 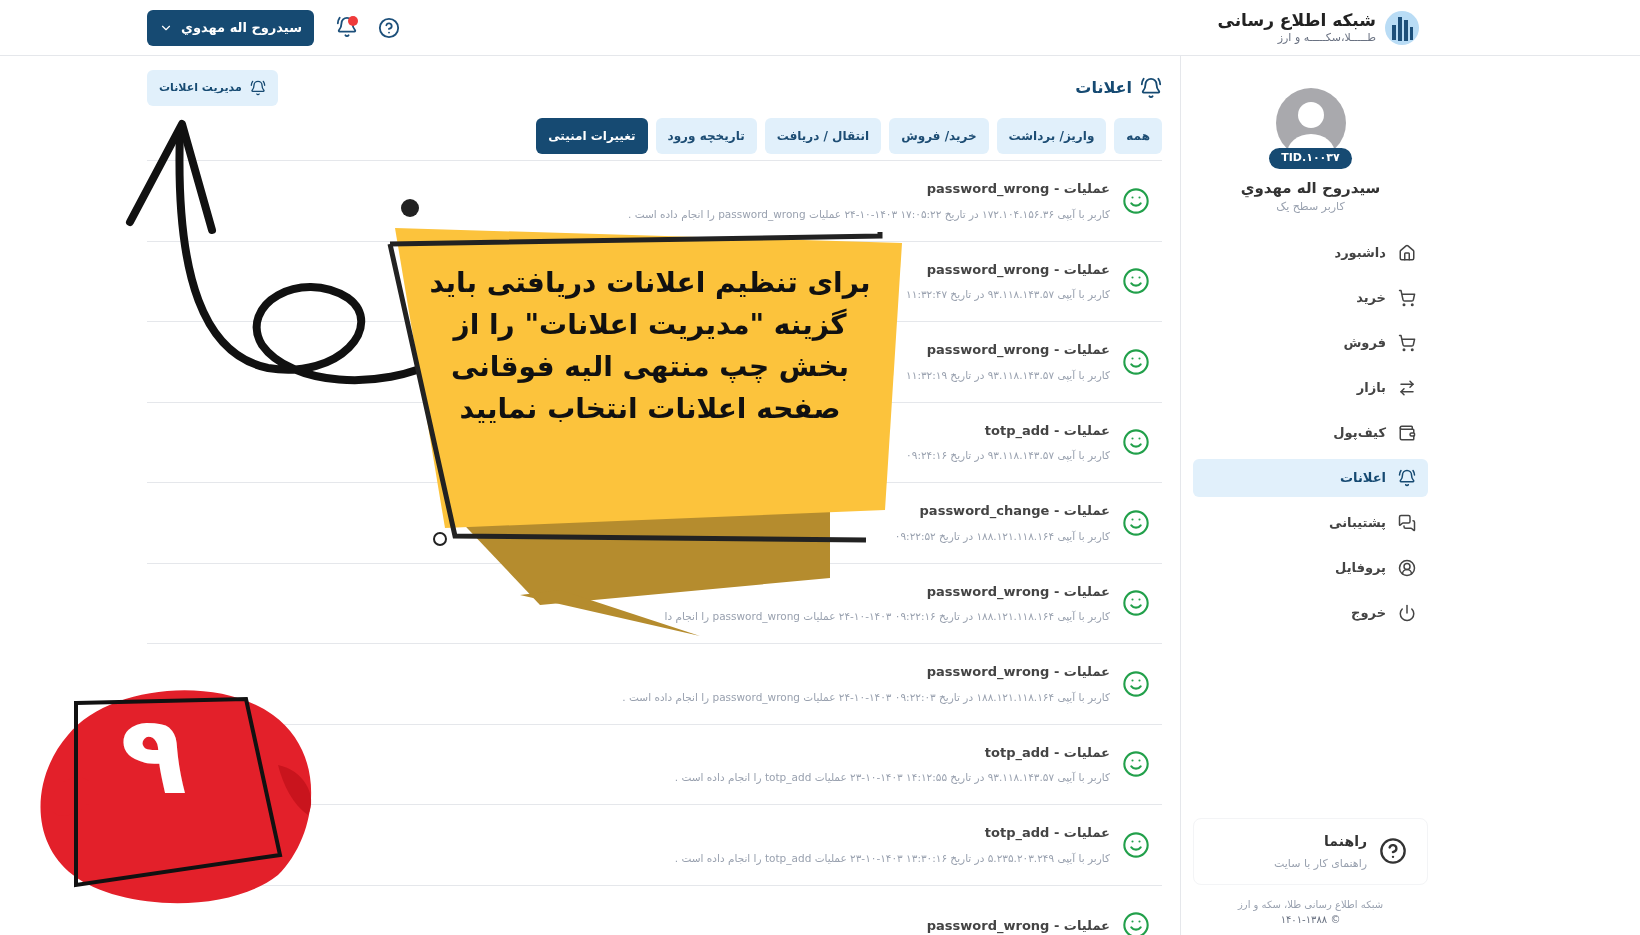 What do you see at coordinates (887, 617) in the screenshot?
I see `notification-description: کاربر با آیپی ۱۸۸.۱۲۱.۱۱۸.۱۶۴ در تاریخ ۰۹:۲۲:۱۶ ۱۴۰۳-۱۰-۲۴ عملیات password_wrong را انجام دا` at bounding box center [887, 617].